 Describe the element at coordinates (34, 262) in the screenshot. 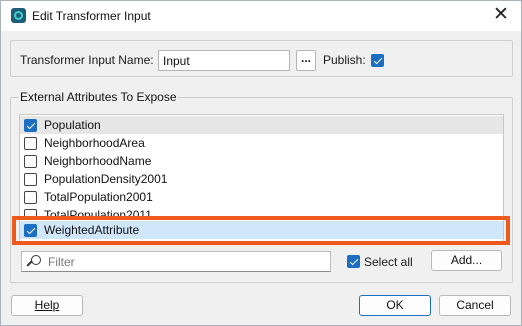

I see `search-icon` at that location.